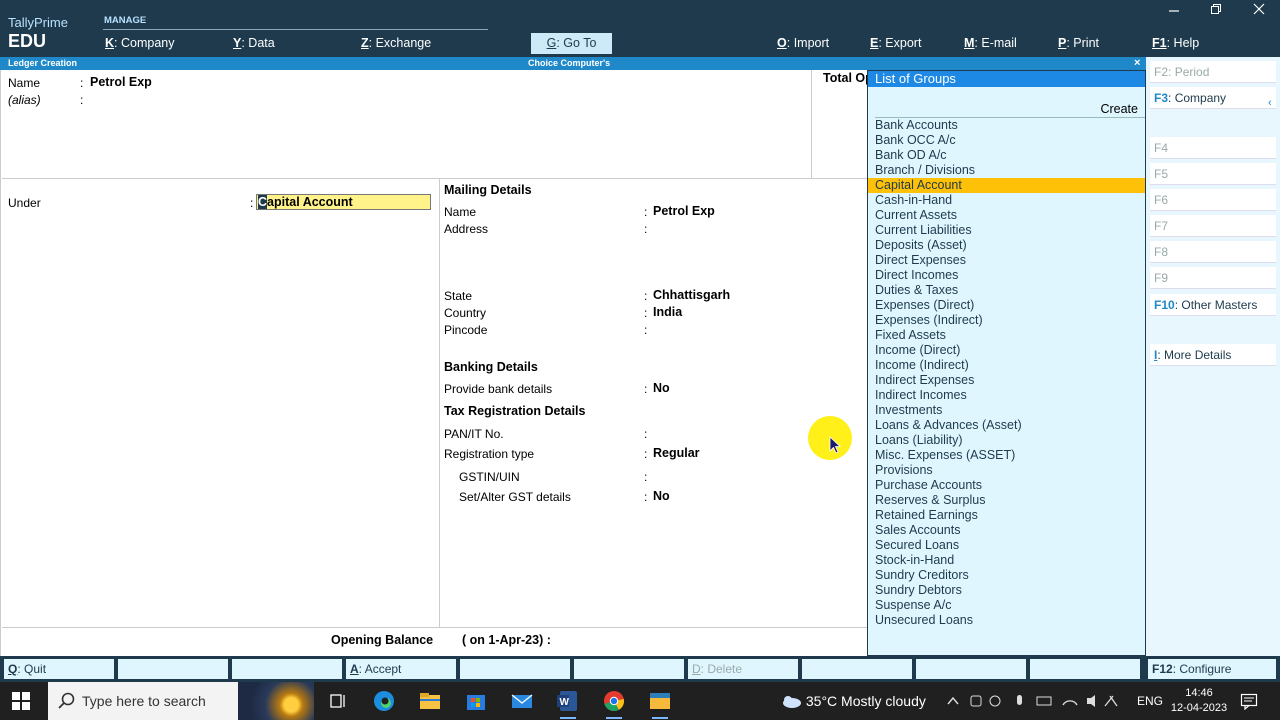  Describe the element at coordinates (1006, 260) in the screenshot. I see `group-list-item: Direct Expenses` at that location.